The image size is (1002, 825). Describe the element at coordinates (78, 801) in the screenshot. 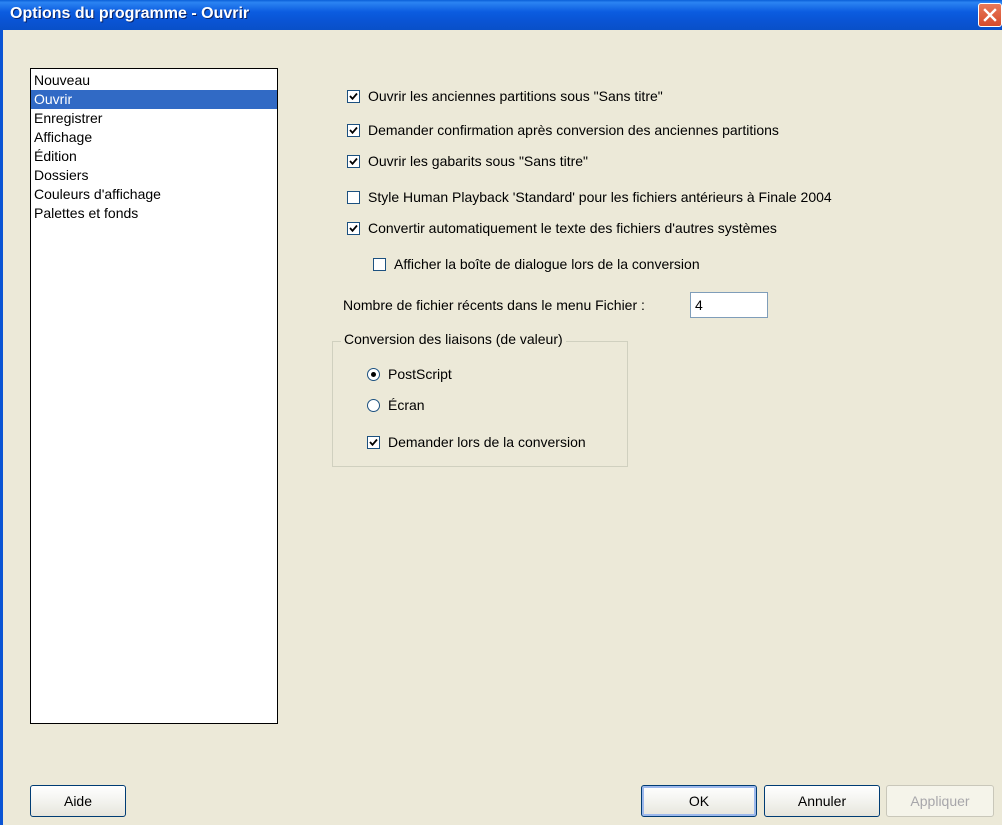

I see `help-button: Aide` at that location.